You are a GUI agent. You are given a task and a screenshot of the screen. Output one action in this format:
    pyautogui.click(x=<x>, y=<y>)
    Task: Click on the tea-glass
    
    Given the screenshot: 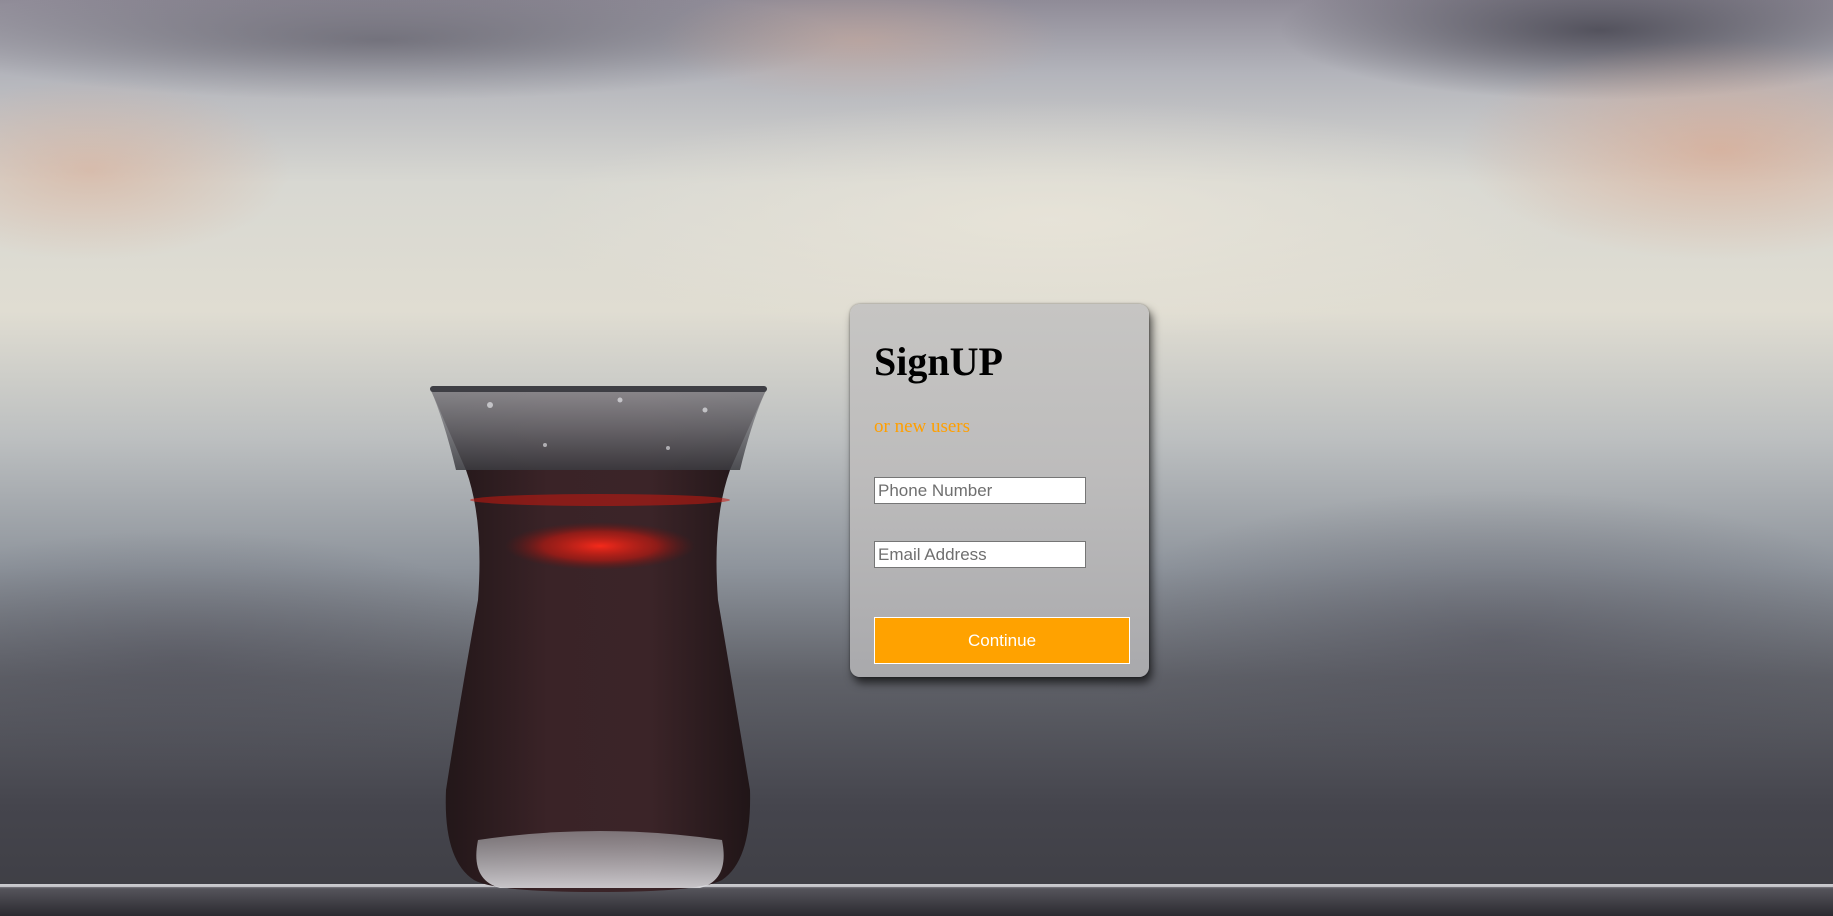 What is the action you would take?
    pyautogui.click(x=598, y=639)
    